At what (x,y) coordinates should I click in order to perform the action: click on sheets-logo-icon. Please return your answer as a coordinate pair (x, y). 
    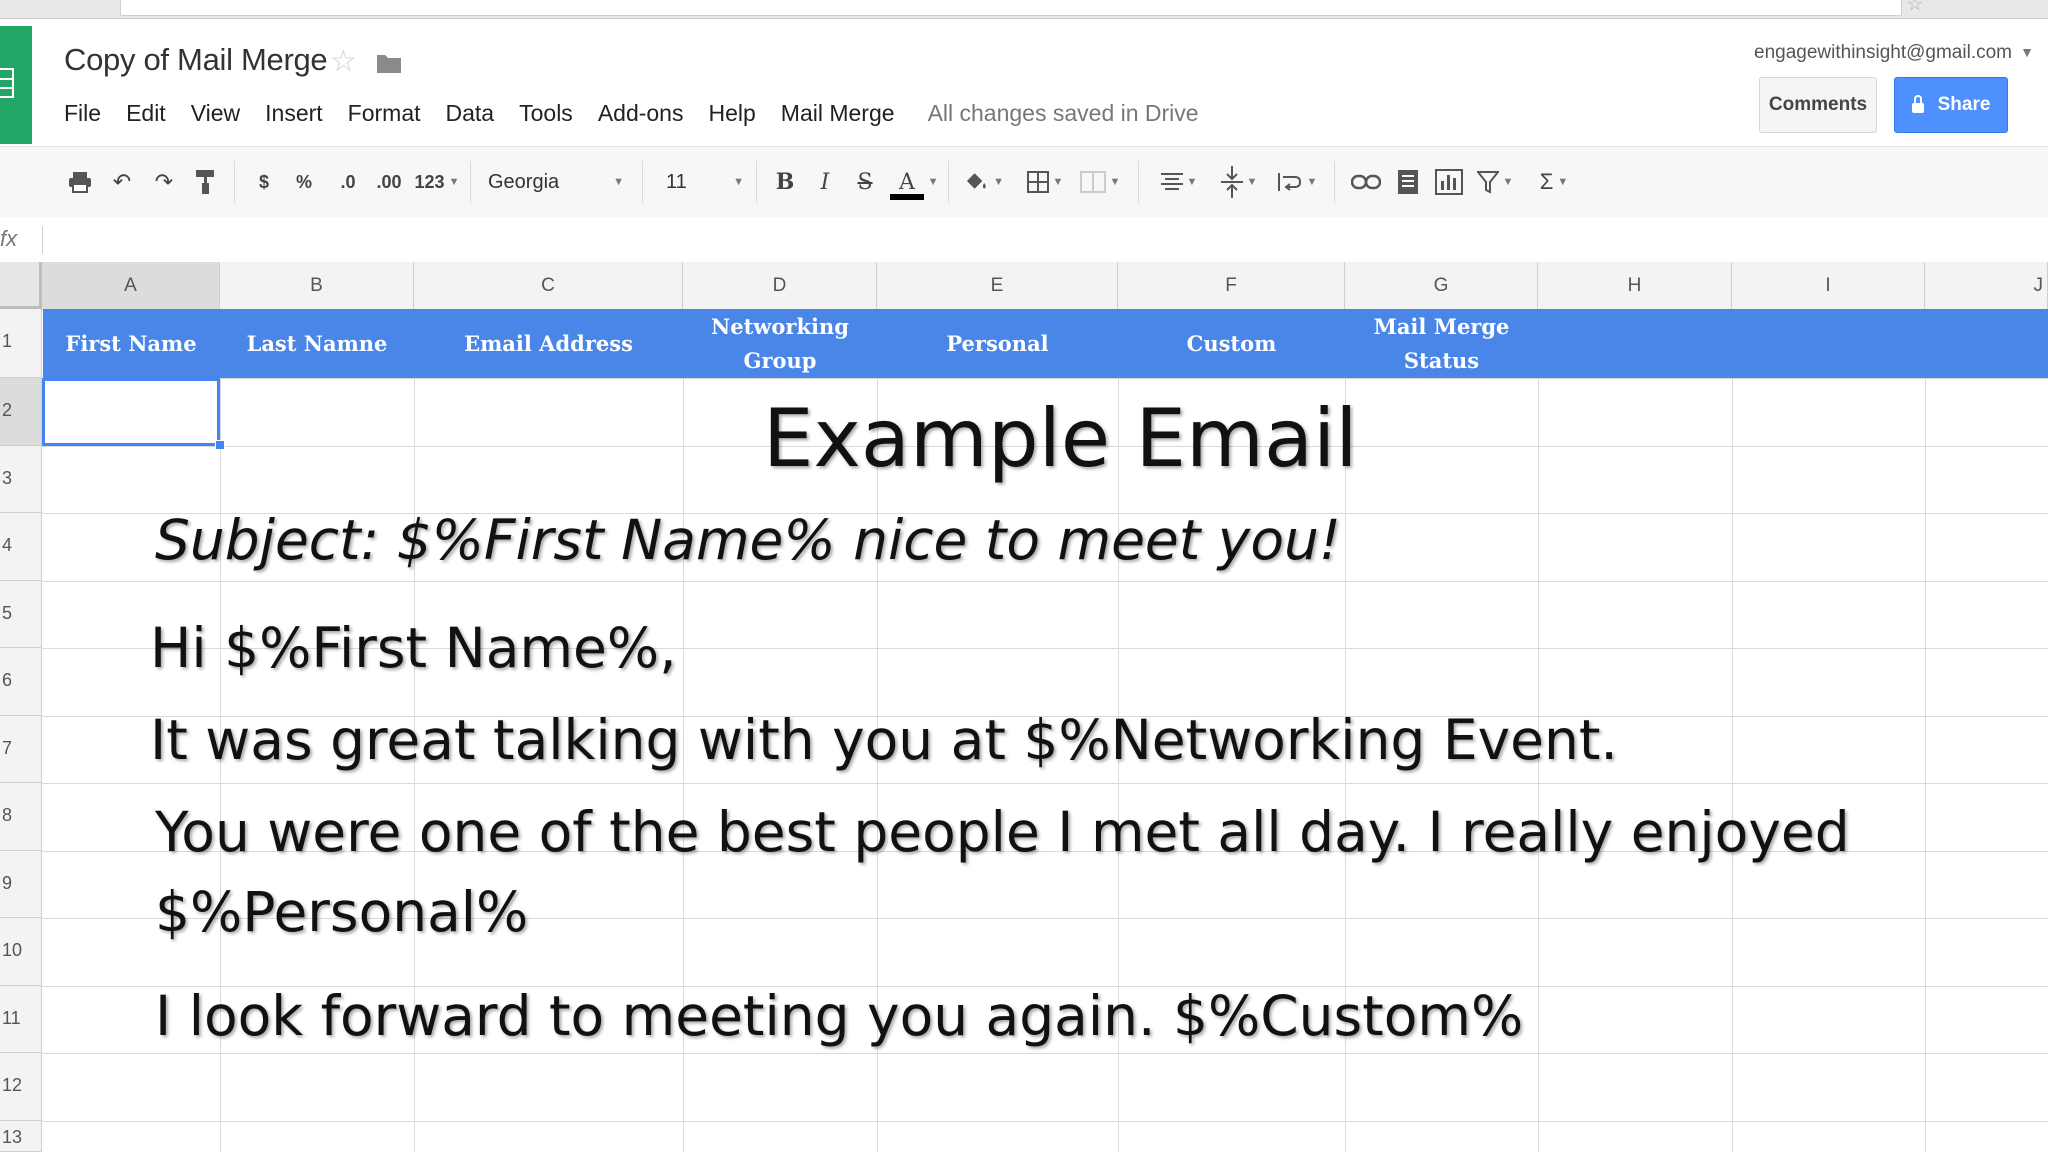
    Looking at the image, I should click on (16, 85).